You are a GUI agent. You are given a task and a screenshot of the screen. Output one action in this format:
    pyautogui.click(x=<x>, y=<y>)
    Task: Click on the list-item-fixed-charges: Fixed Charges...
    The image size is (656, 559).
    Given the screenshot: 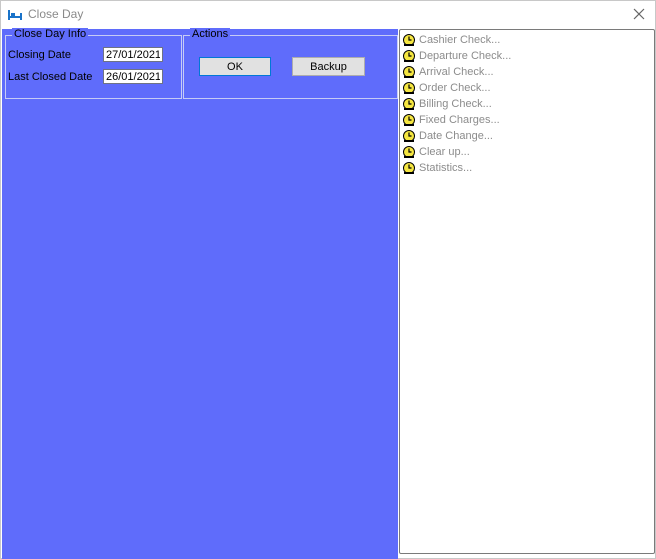 What is the action you would take?
    pyautogui.click(x=451, y=120)
    